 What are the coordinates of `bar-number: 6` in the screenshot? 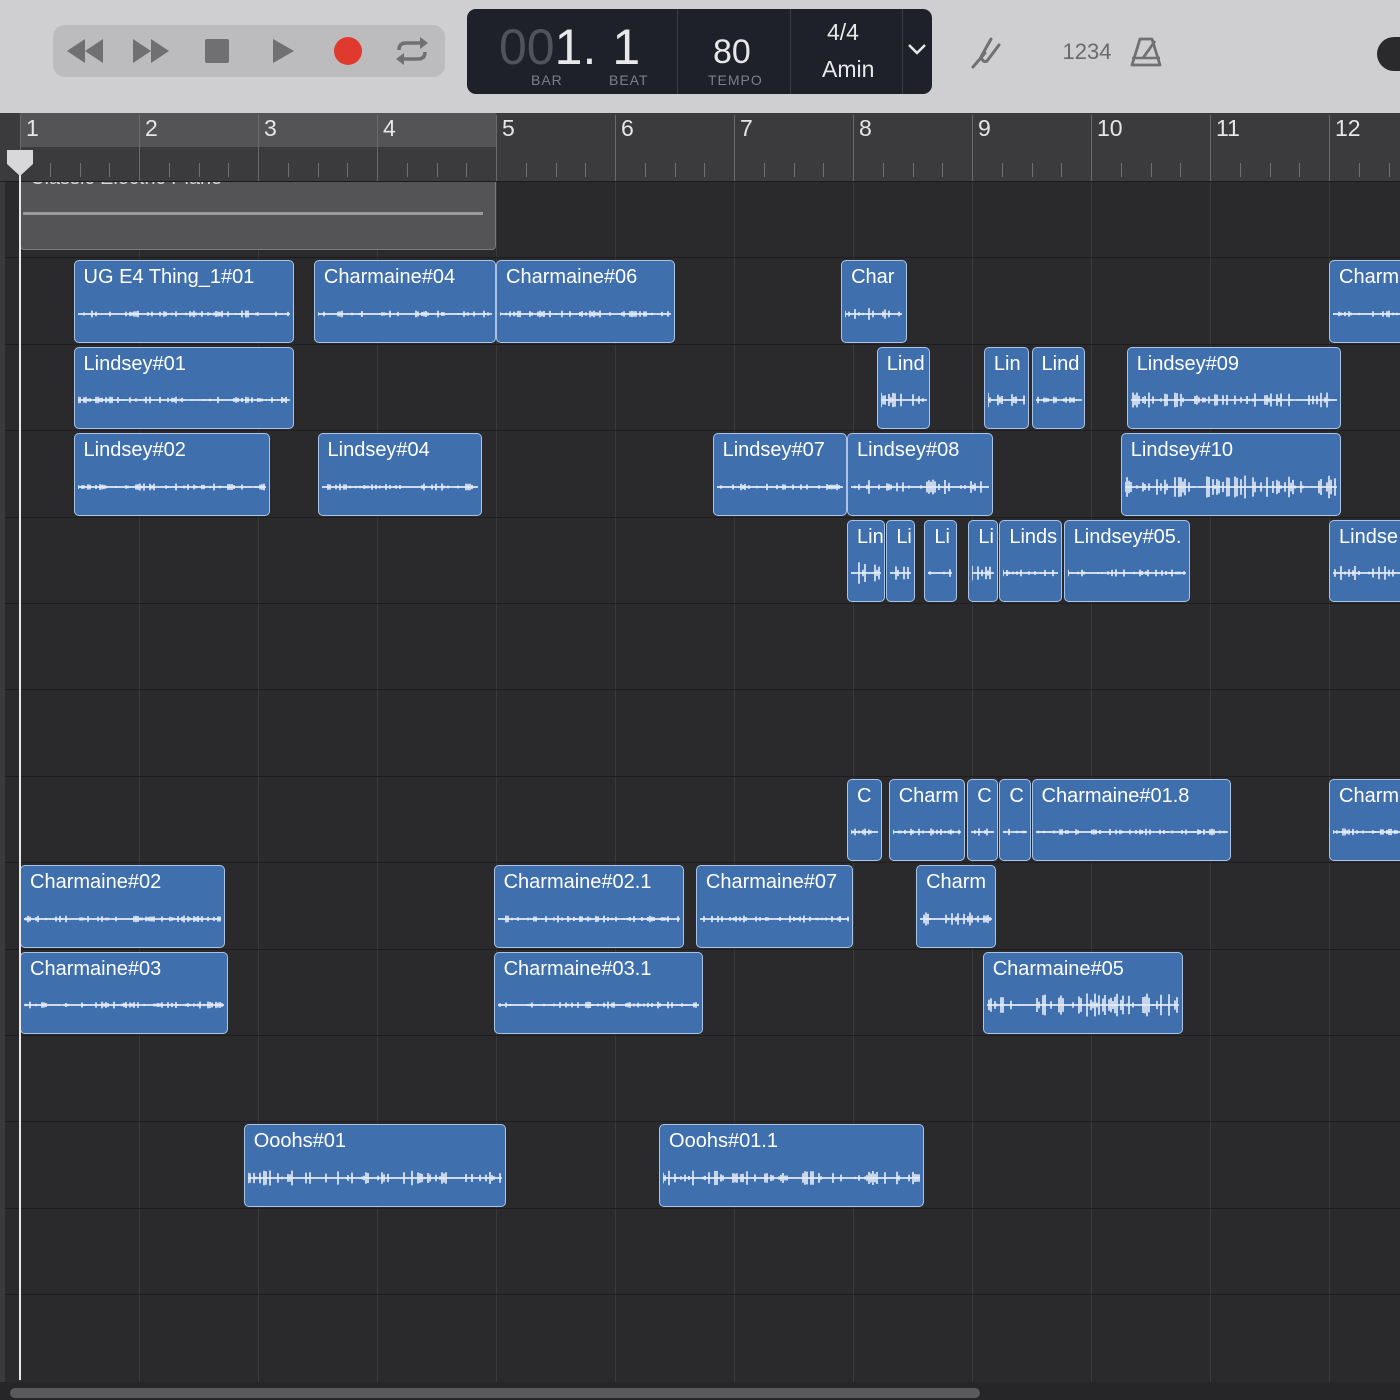 It's located at (627, 128).